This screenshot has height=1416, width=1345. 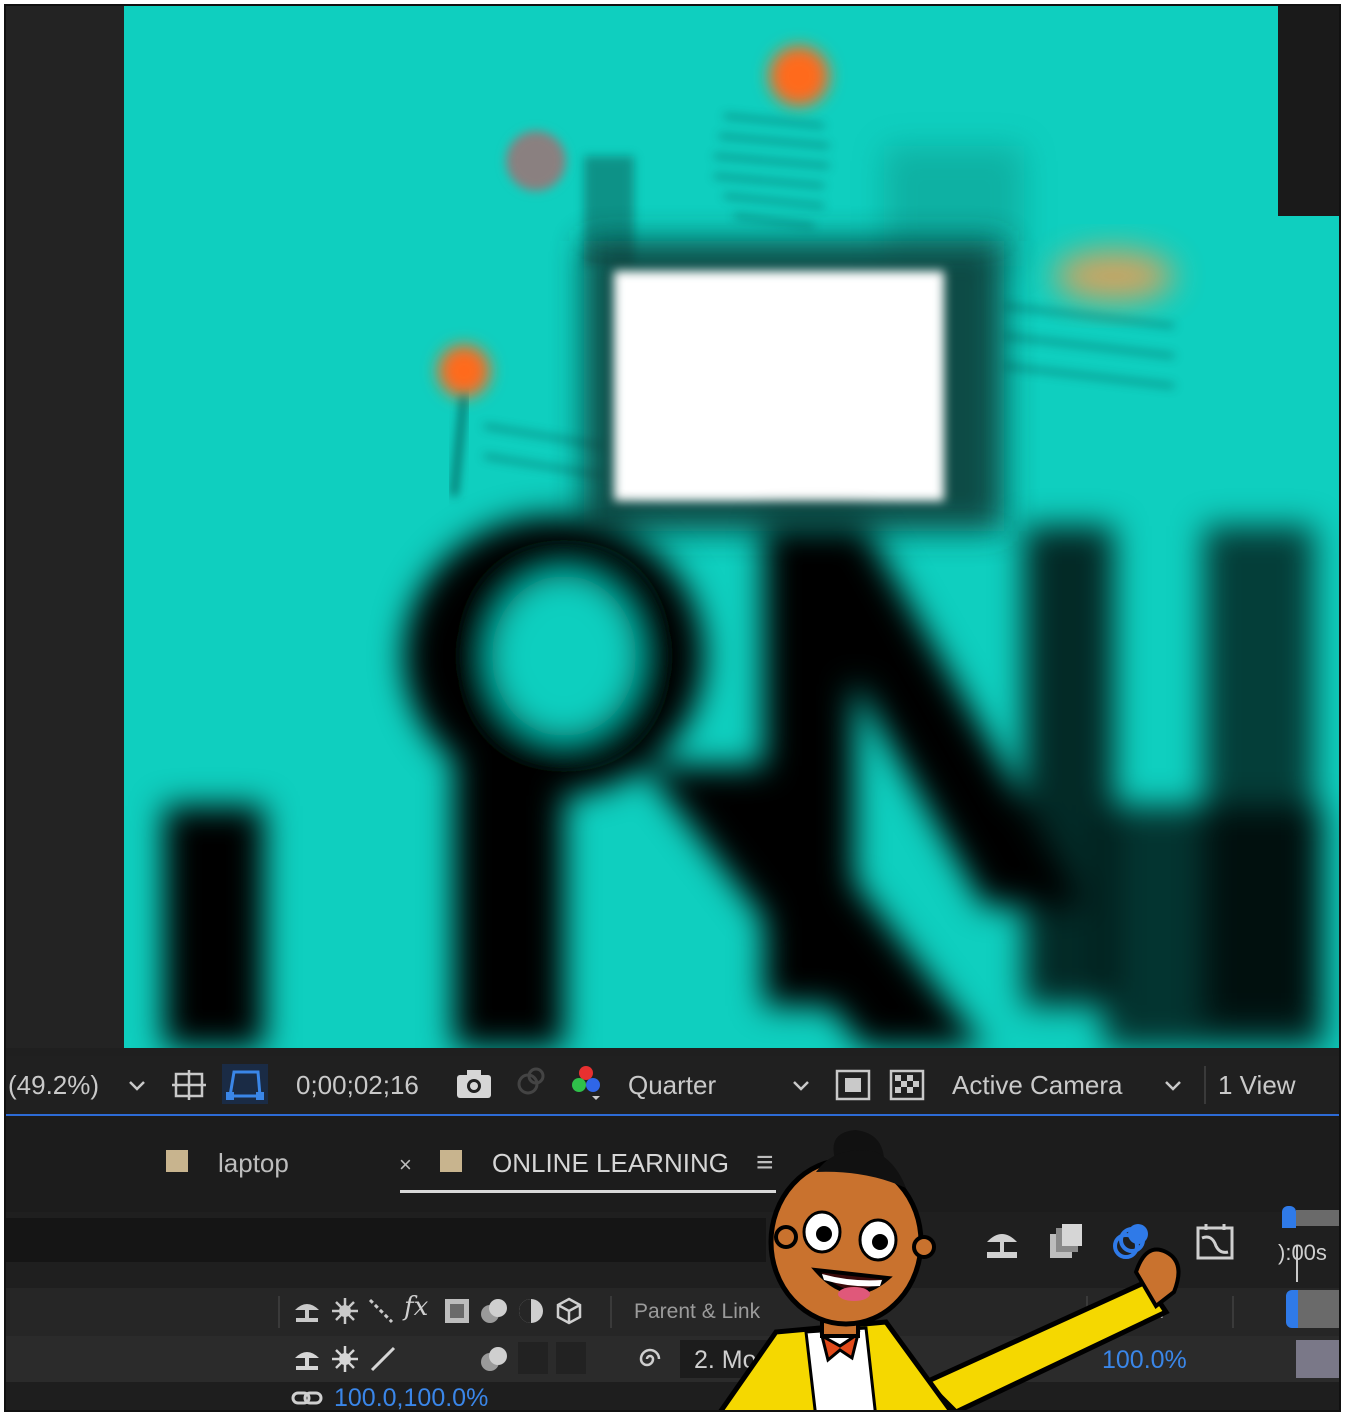 What do you see at coordinates (1292, 1309) in the screenshot?
I see `in-point-handle` at bounding box center [1292, 1309].